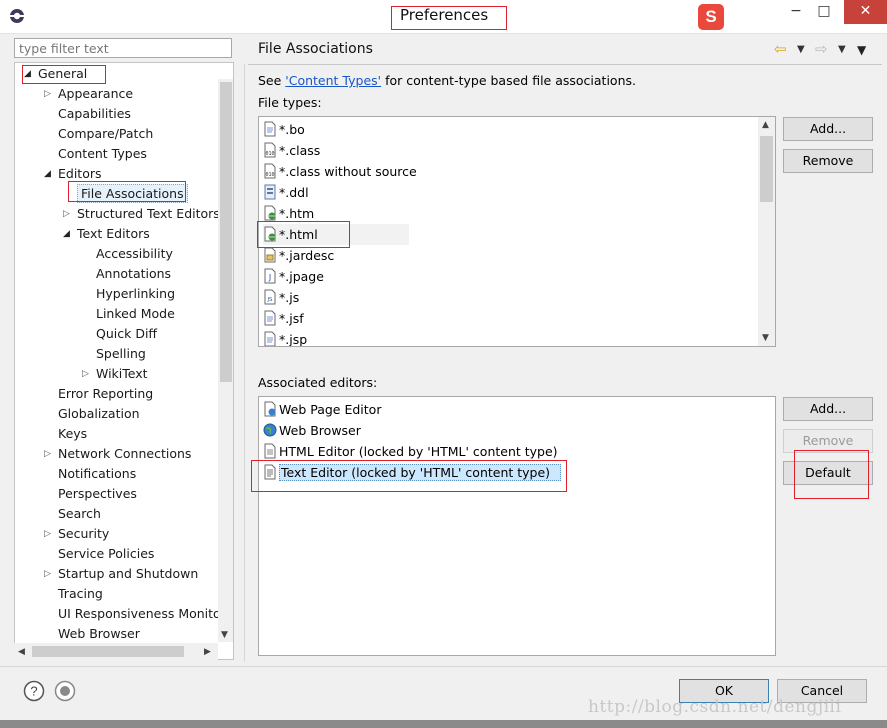 This screenshot has height=728, width=887. I want to click on tree-item-error-reporting: Error Reporting, so click(116, 394).